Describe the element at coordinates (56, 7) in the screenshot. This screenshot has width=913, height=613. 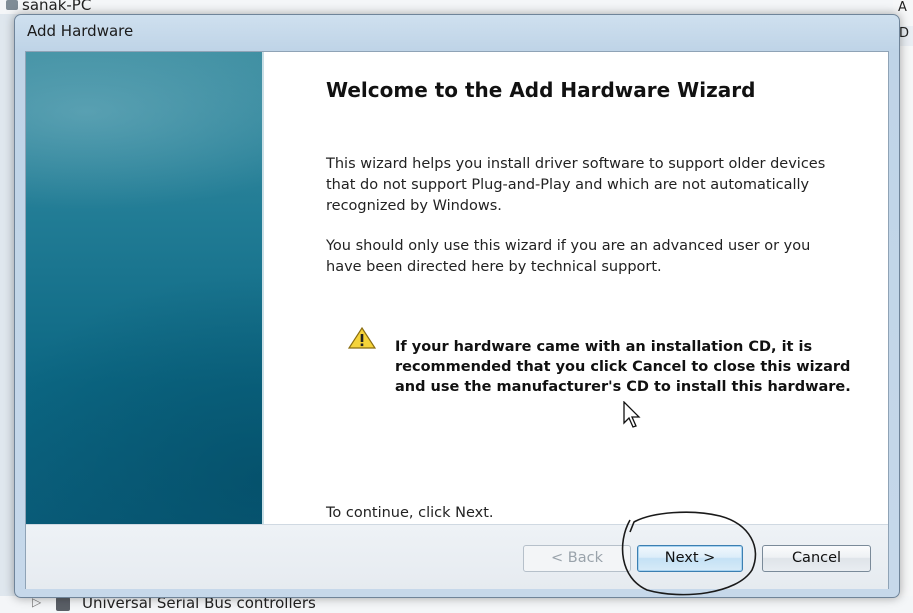
I see `tree-item-computer: sanak-PC` at that location.